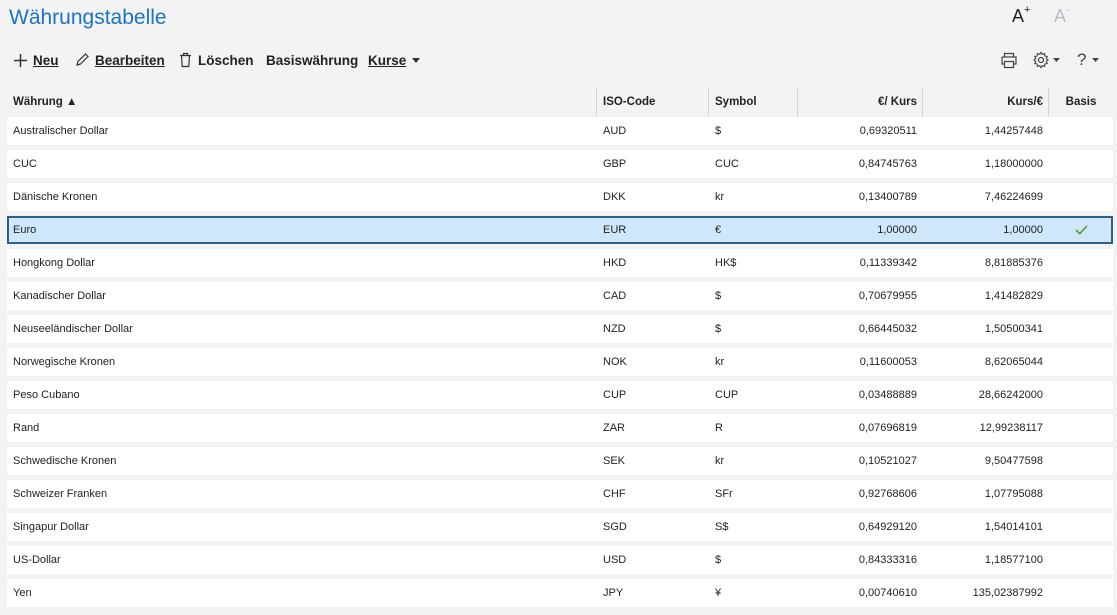 The height and width of the screenshot is (615, 1117). Describe the element at coordinates (65, 461) in the screenshot. I see `cell-currency-name: Schwedische Kronen` at that location.